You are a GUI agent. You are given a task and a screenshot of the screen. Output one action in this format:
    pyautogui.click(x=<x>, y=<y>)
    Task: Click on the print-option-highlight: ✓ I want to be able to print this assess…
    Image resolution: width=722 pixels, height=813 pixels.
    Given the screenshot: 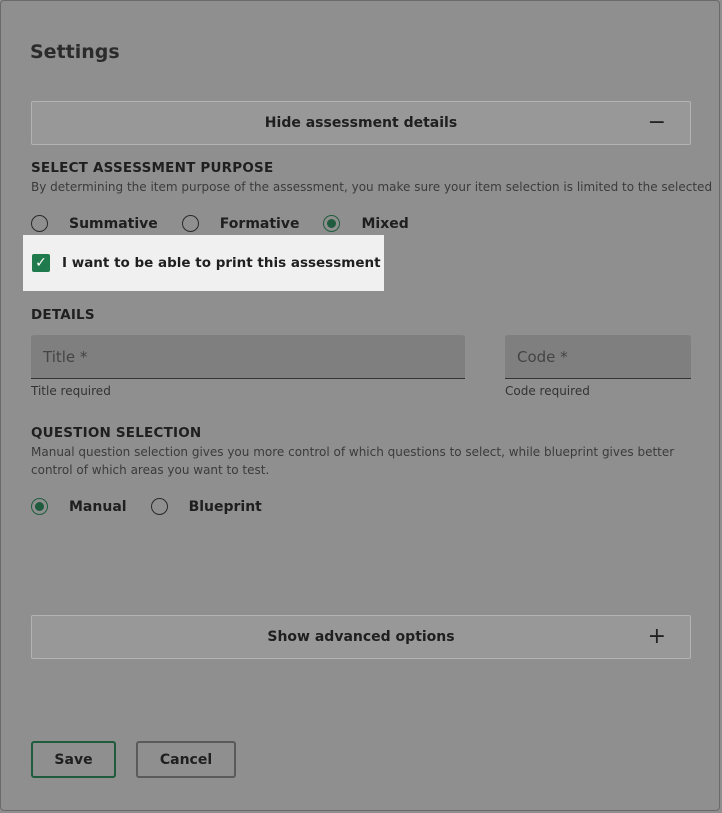 What is the action you would take?
    pyautogui.click(x=203, y=263)
    